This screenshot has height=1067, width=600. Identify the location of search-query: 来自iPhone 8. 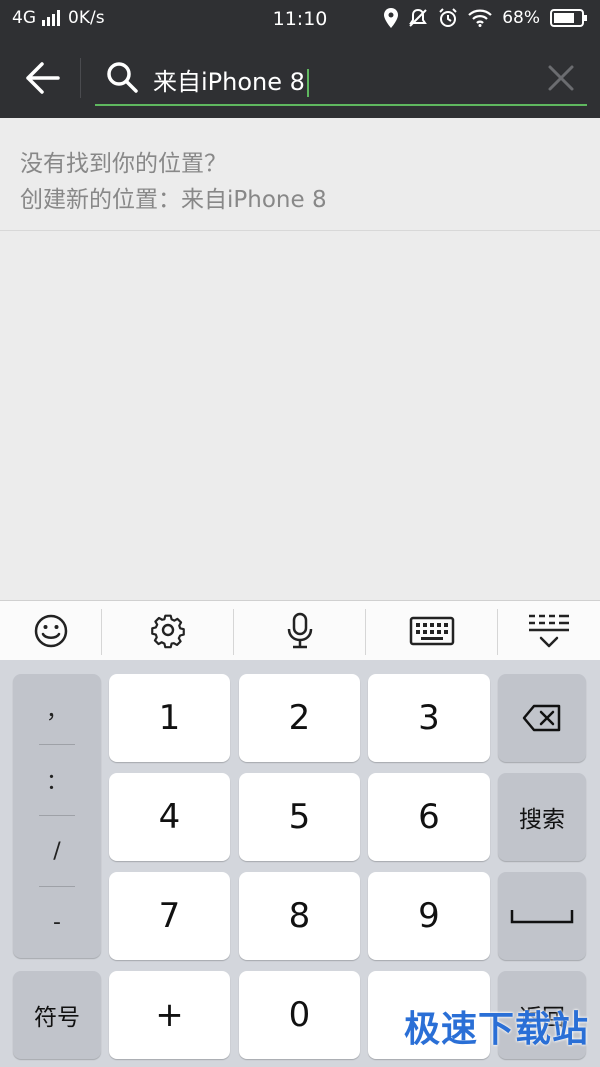
(231, 79).